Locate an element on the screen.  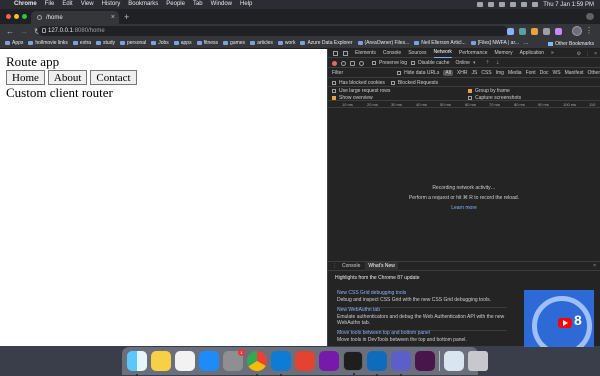
forward-arrow-icon: → is located at coordinates (24, 31).